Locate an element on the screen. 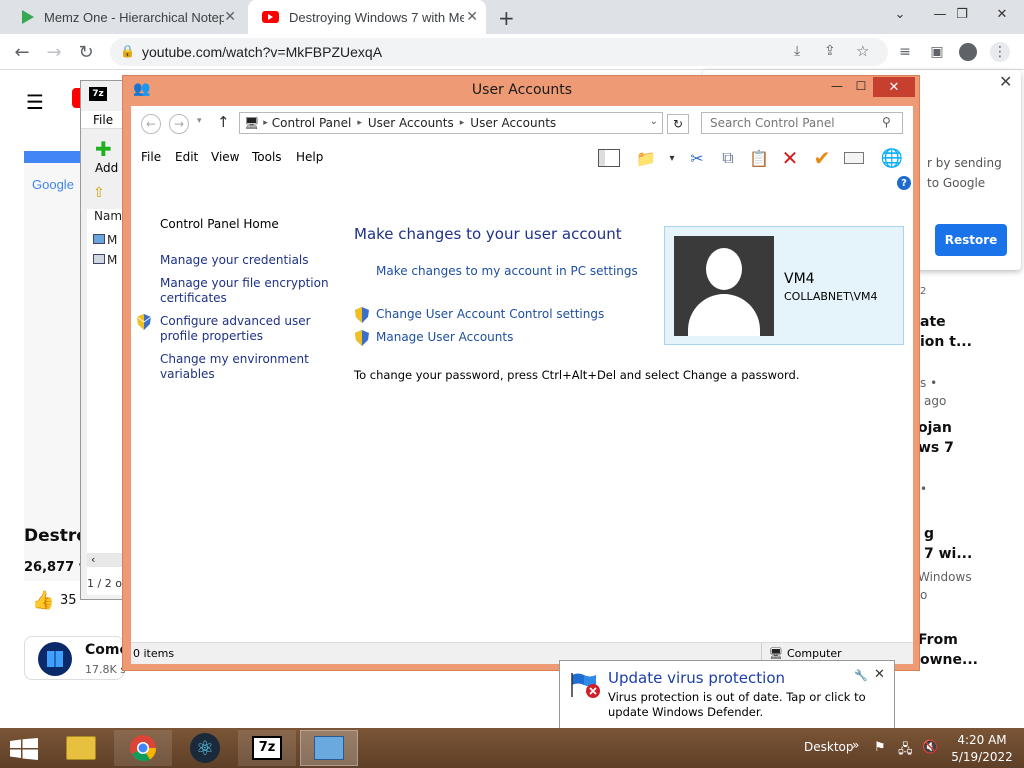 The width and height of the screenshot is (1024, 768). like-icon: 👍 is located at coordinates (43, 600).